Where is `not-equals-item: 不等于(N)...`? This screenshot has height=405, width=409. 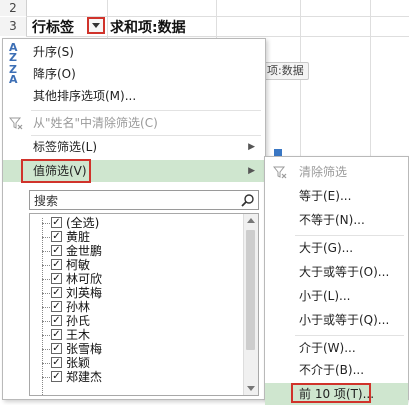
not-equals-item: 不等于(N)... is located at coordinates (336, 220).